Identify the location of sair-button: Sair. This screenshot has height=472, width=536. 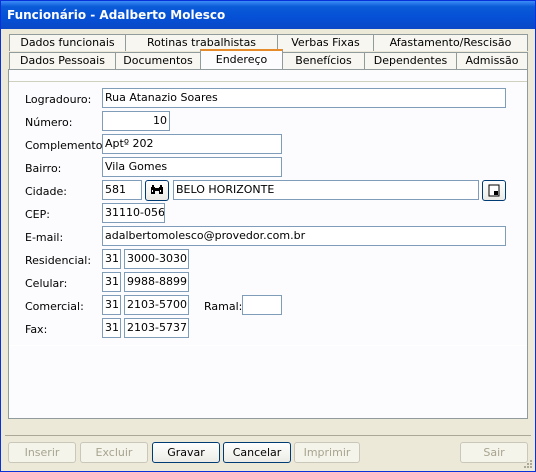
(494, 452).